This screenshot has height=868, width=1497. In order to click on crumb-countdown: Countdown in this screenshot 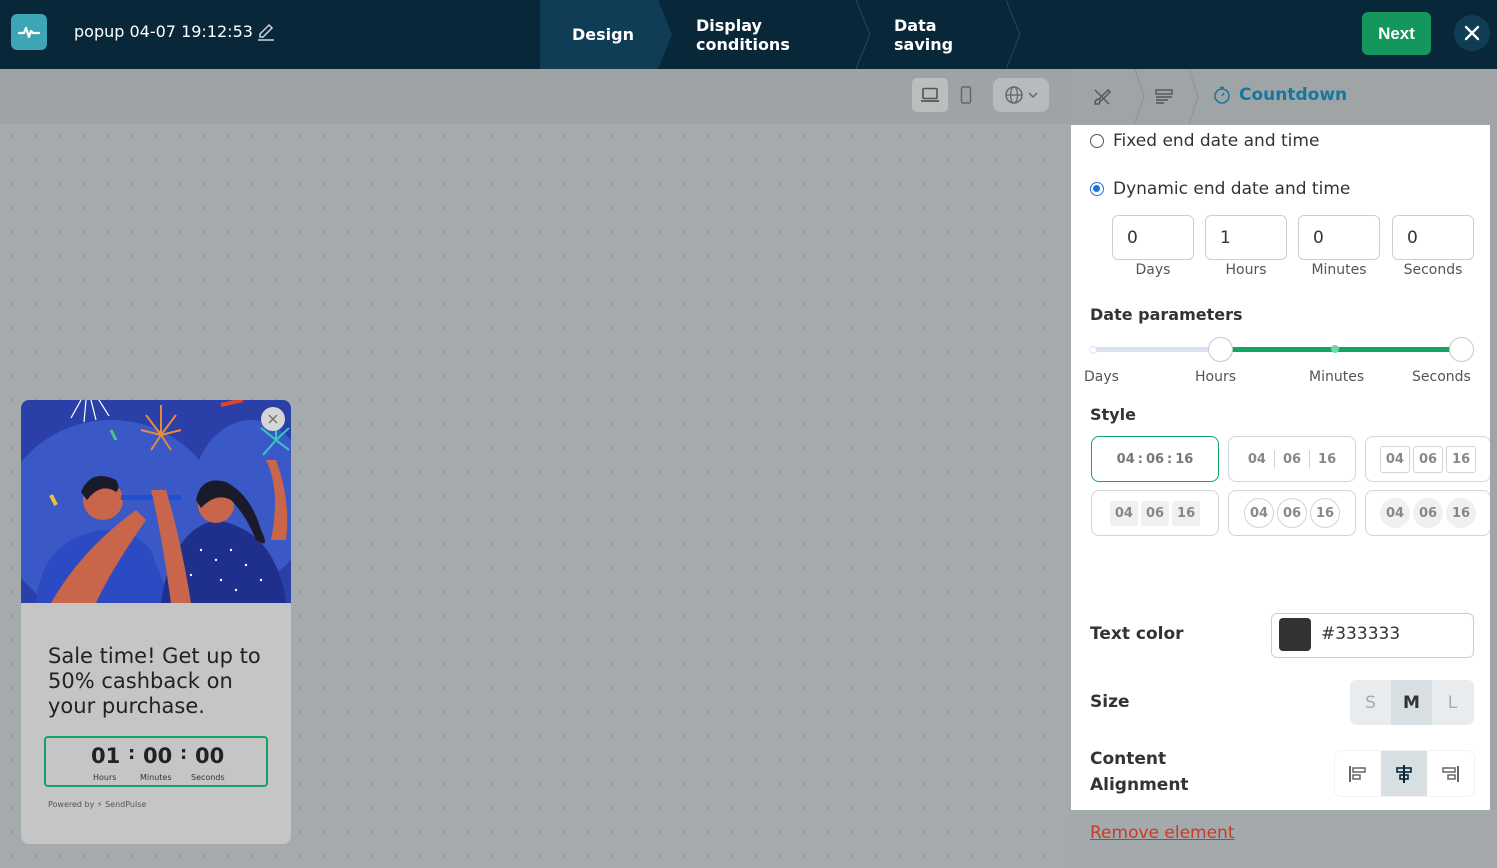, I will do `click(1280, 95)`.